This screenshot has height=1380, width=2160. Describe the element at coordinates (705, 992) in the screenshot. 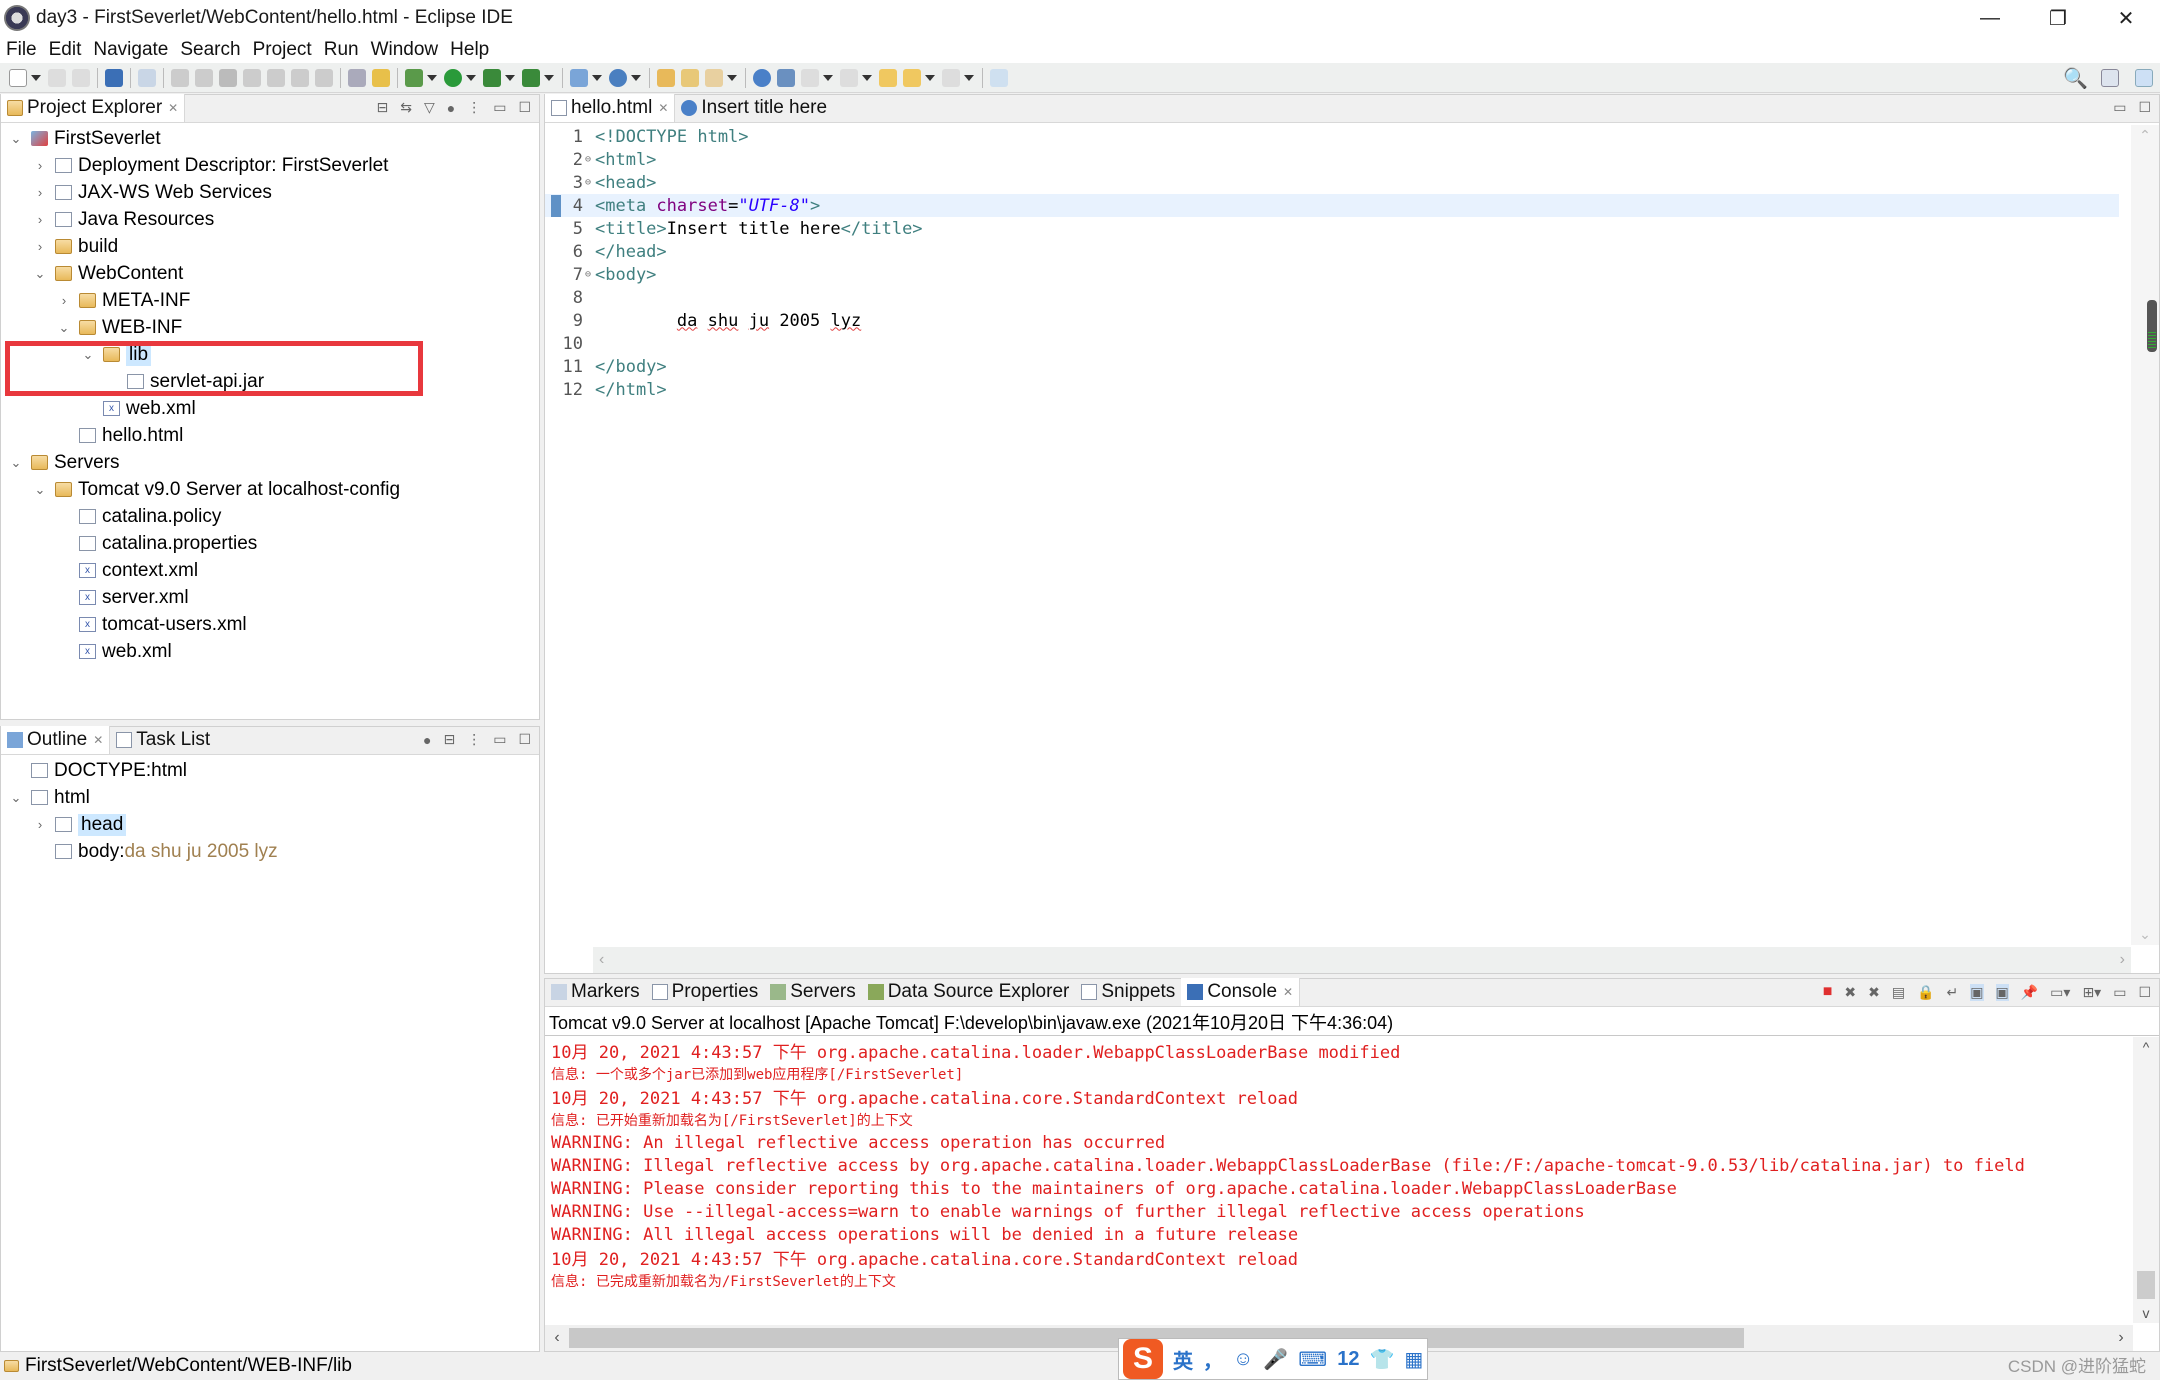

I see `tab-properties: Properties` at that location.